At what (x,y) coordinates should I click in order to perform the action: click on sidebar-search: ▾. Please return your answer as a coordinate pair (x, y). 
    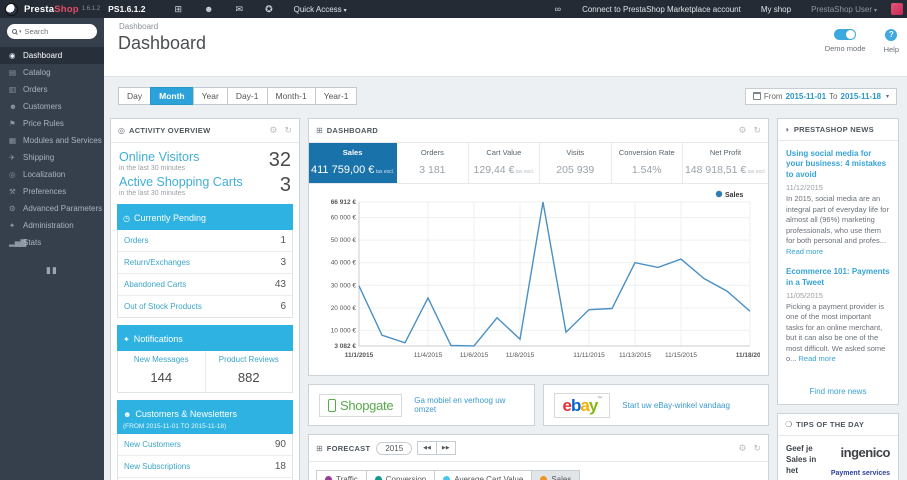
    Looking at the image, I should click on (52, 31).